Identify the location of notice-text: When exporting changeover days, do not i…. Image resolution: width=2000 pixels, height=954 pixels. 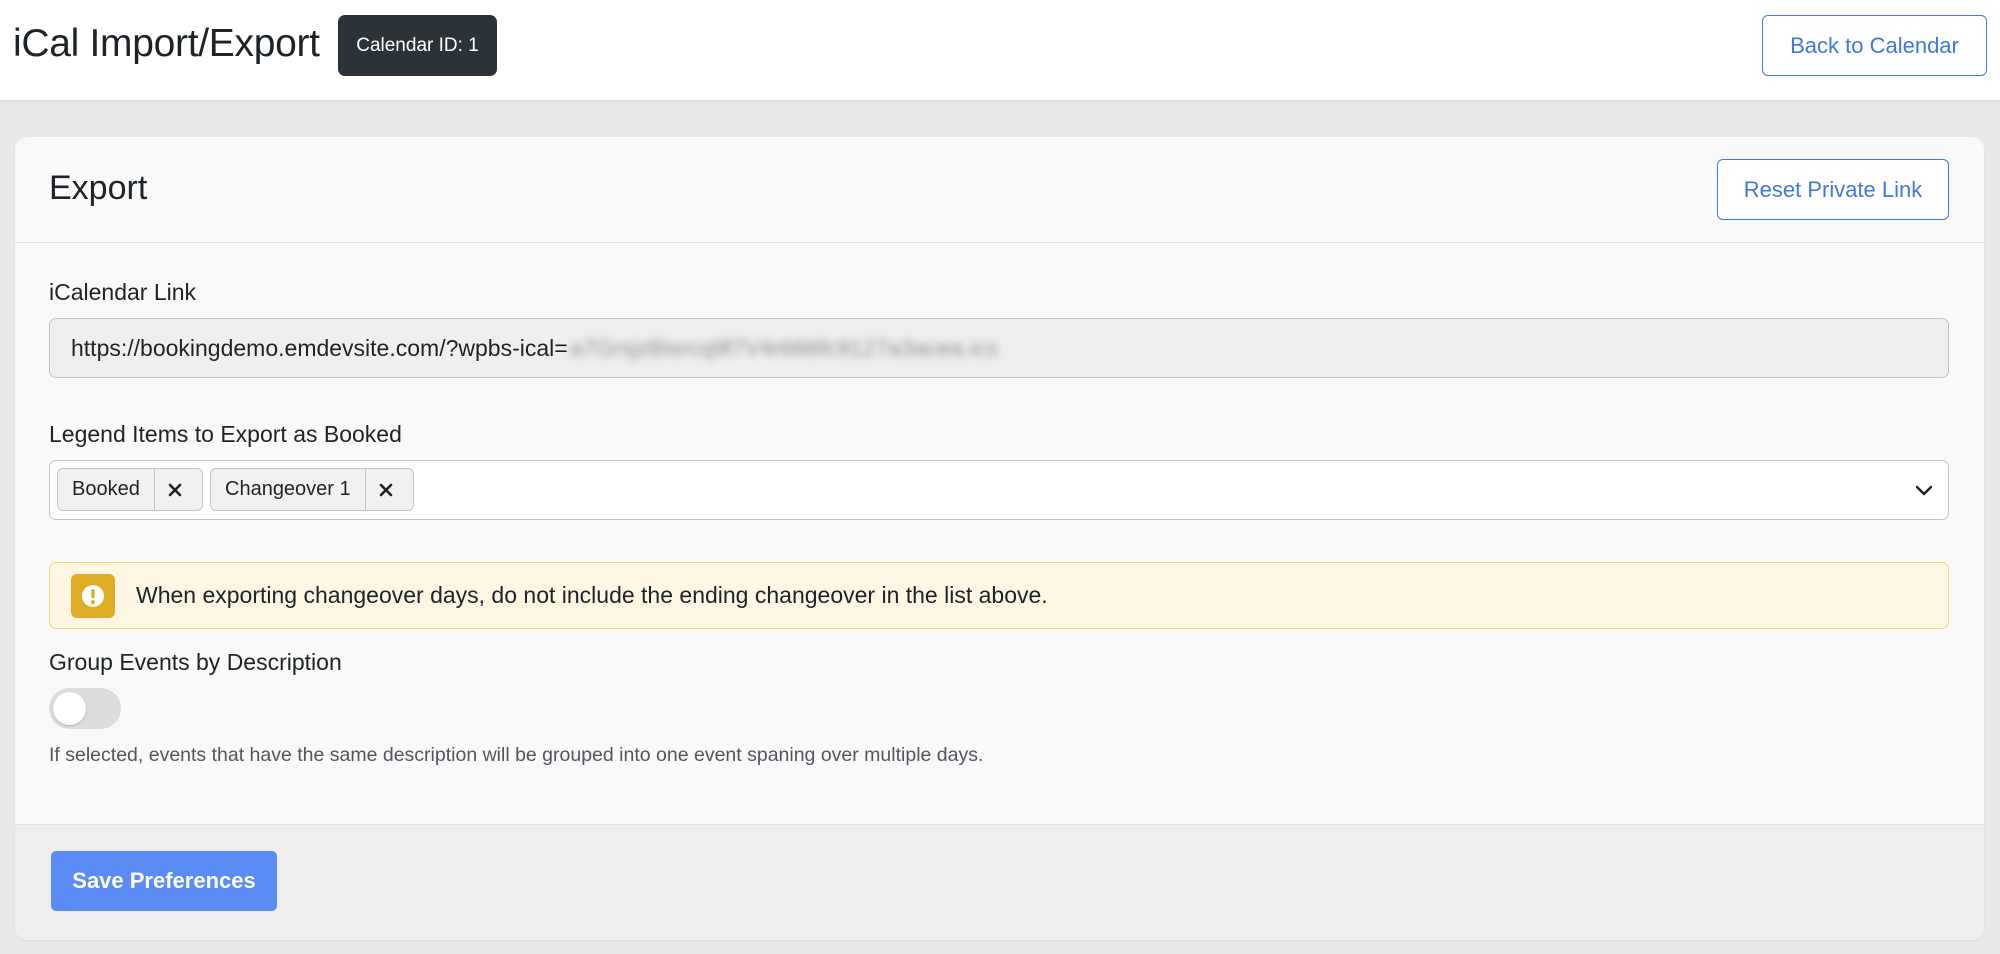
(592, 595).